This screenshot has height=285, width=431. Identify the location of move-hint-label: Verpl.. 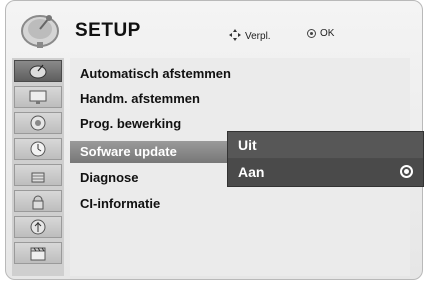
(258, 36).